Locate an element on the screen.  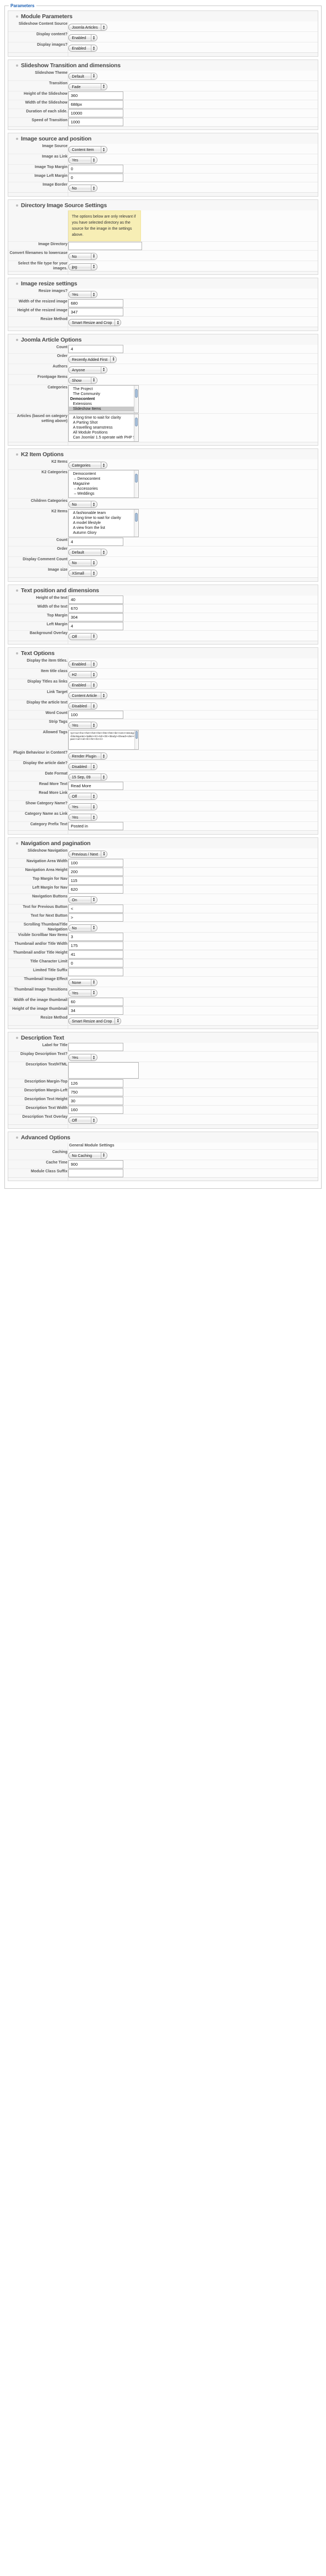
select-transition: Fade ▲ ▼ is located at coordinates (87, 86).